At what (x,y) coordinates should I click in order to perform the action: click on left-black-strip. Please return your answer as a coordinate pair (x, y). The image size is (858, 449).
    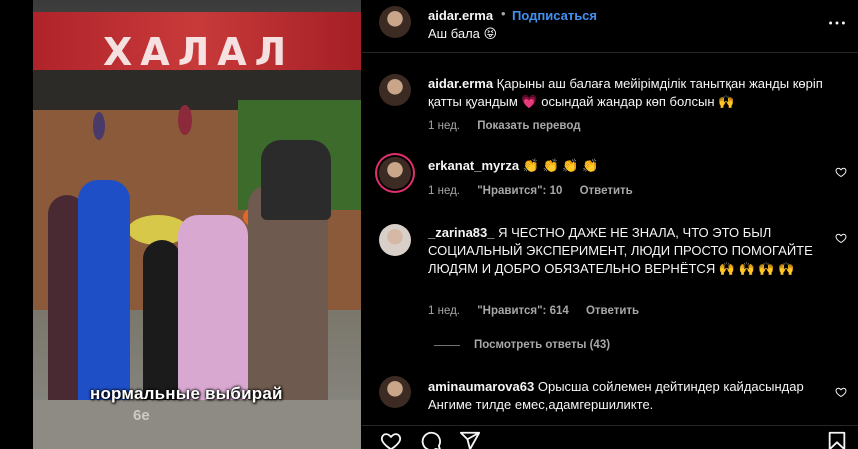
    Looking at the image, I should click on (16, 224).